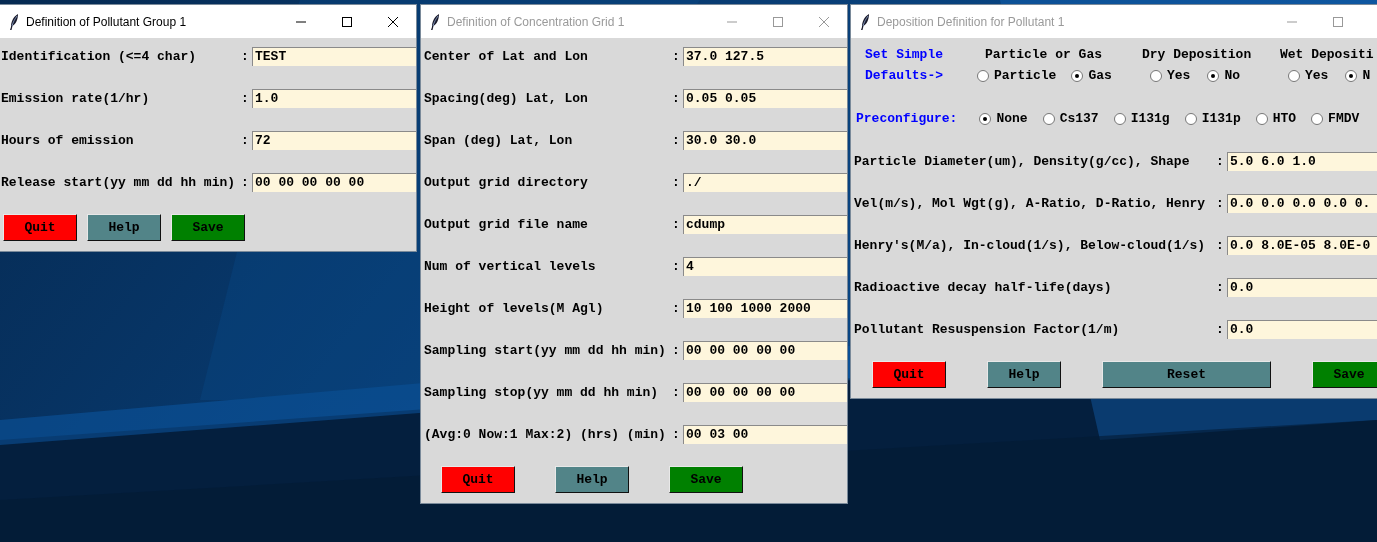 The width and height of the screenshot is (1377, 542). What do you see at coordinates (106, 21) in the screenshot?
I see `window-title: Definition of Pollutant Group 1` at bounding box center [106, 21].